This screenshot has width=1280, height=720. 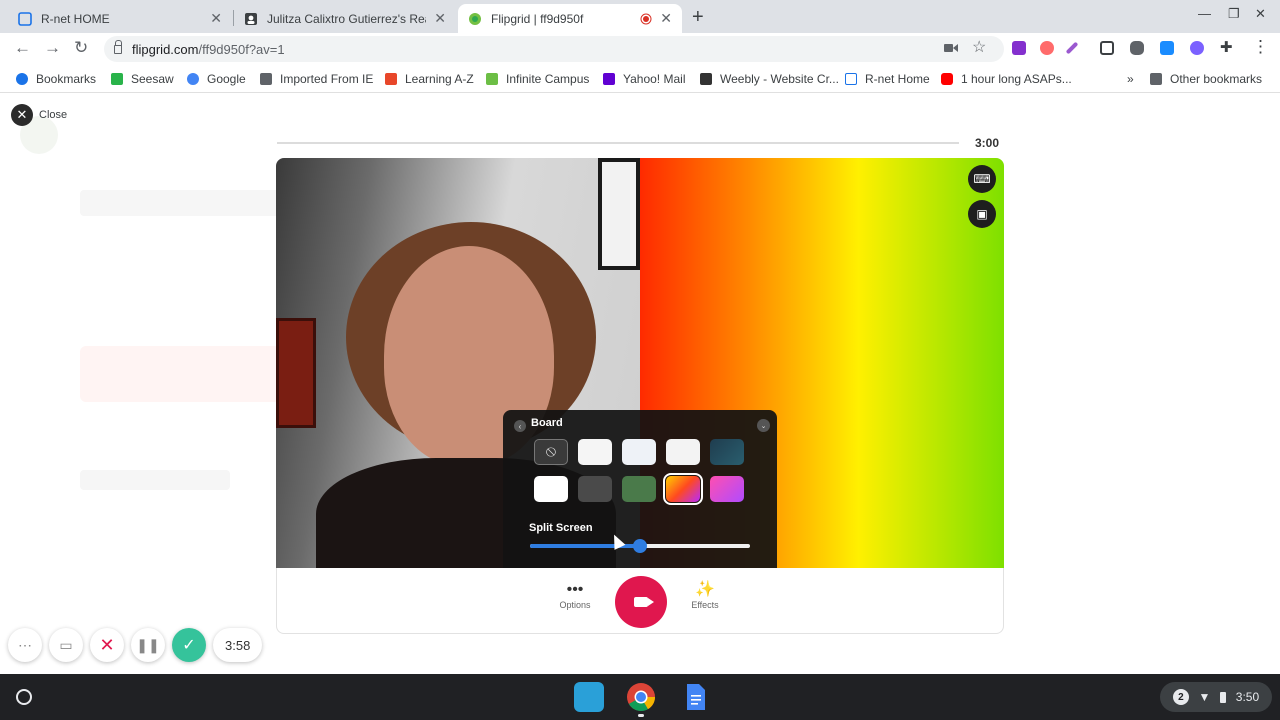 I want to click on keyboard-icon: ⌨, so click(x=982, y=179).